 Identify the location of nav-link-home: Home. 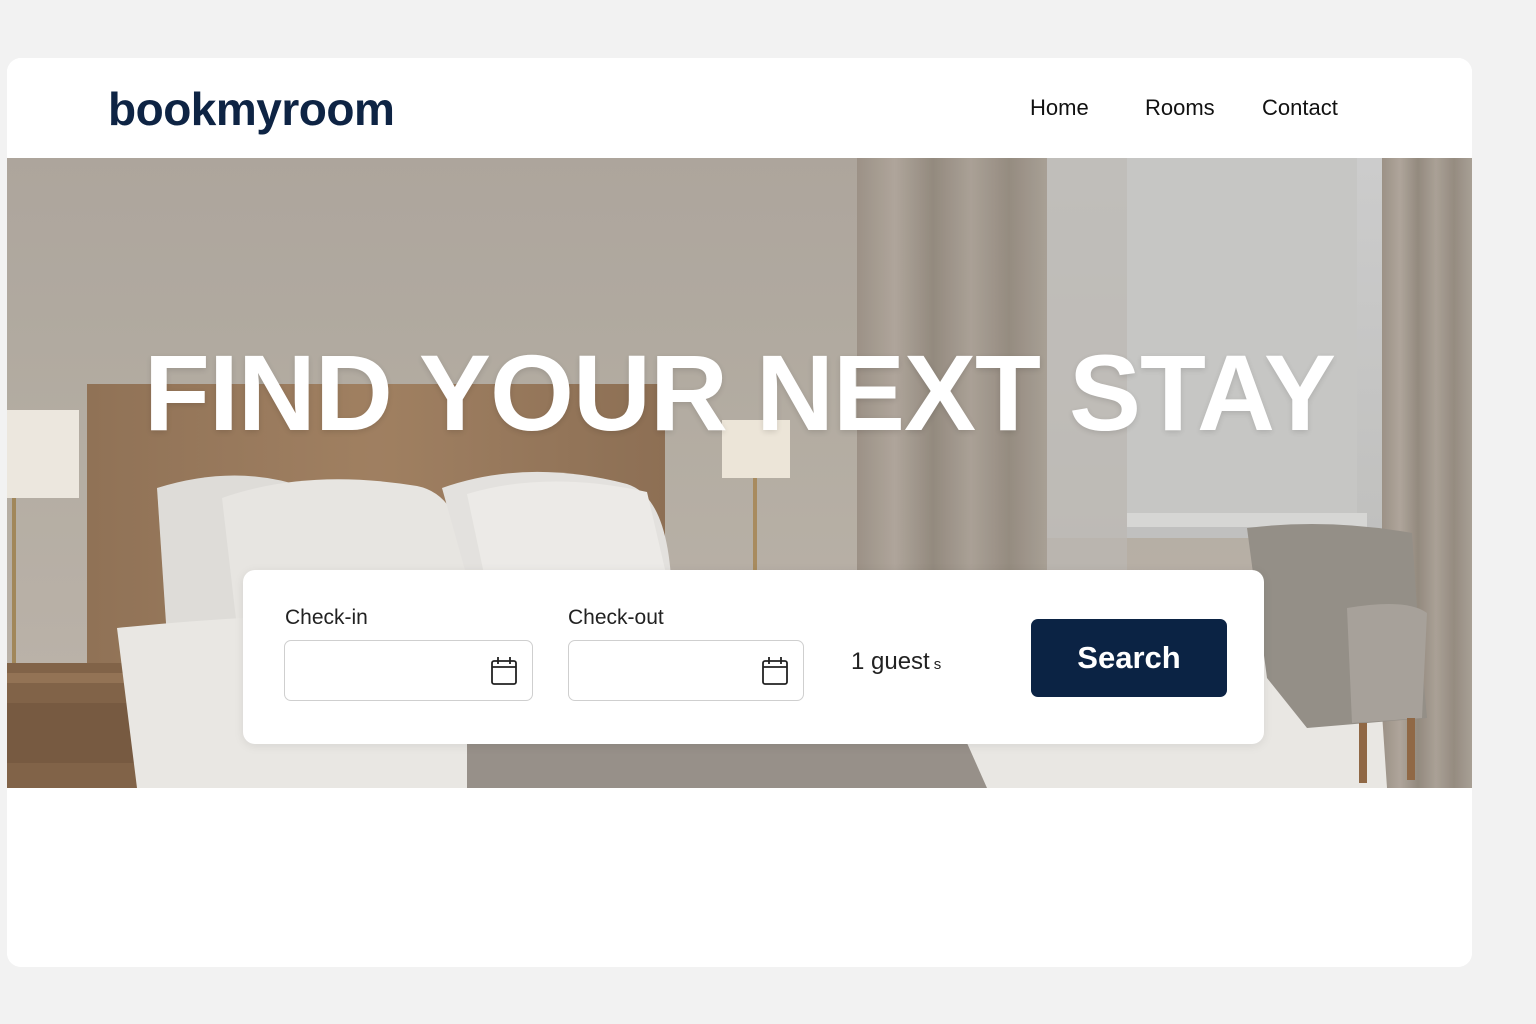
(1059, 108).